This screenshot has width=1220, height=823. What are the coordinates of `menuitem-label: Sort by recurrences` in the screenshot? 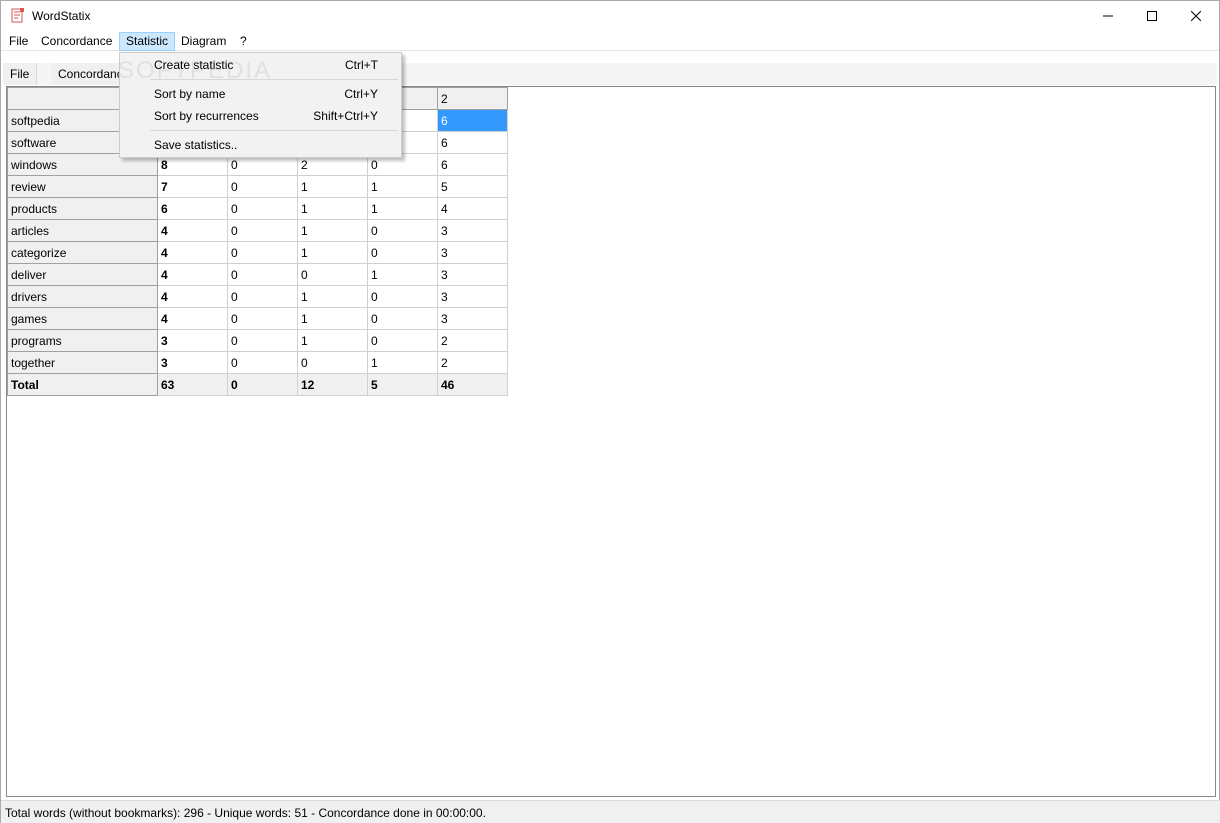 It's located at (206, 116).